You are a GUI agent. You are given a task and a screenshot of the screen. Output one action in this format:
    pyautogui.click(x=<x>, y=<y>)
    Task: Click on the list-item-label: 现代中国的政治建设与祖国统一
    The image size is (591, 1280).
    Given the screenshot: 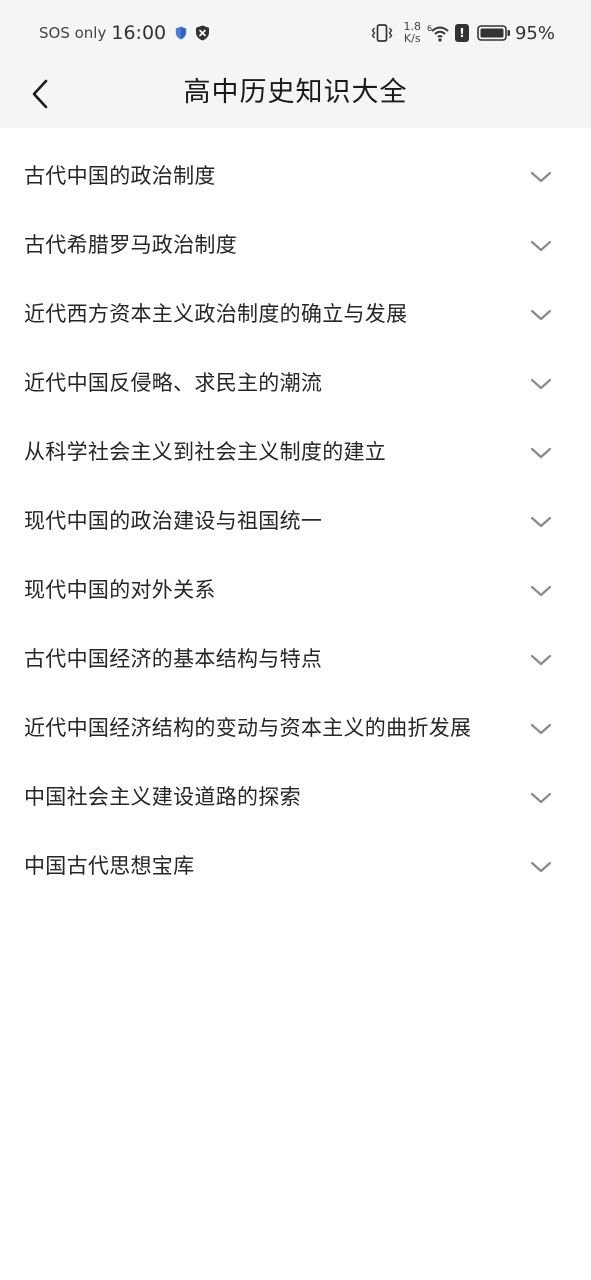 What is the action you would take?
    pyautogui.click(x=173, y=521)
    